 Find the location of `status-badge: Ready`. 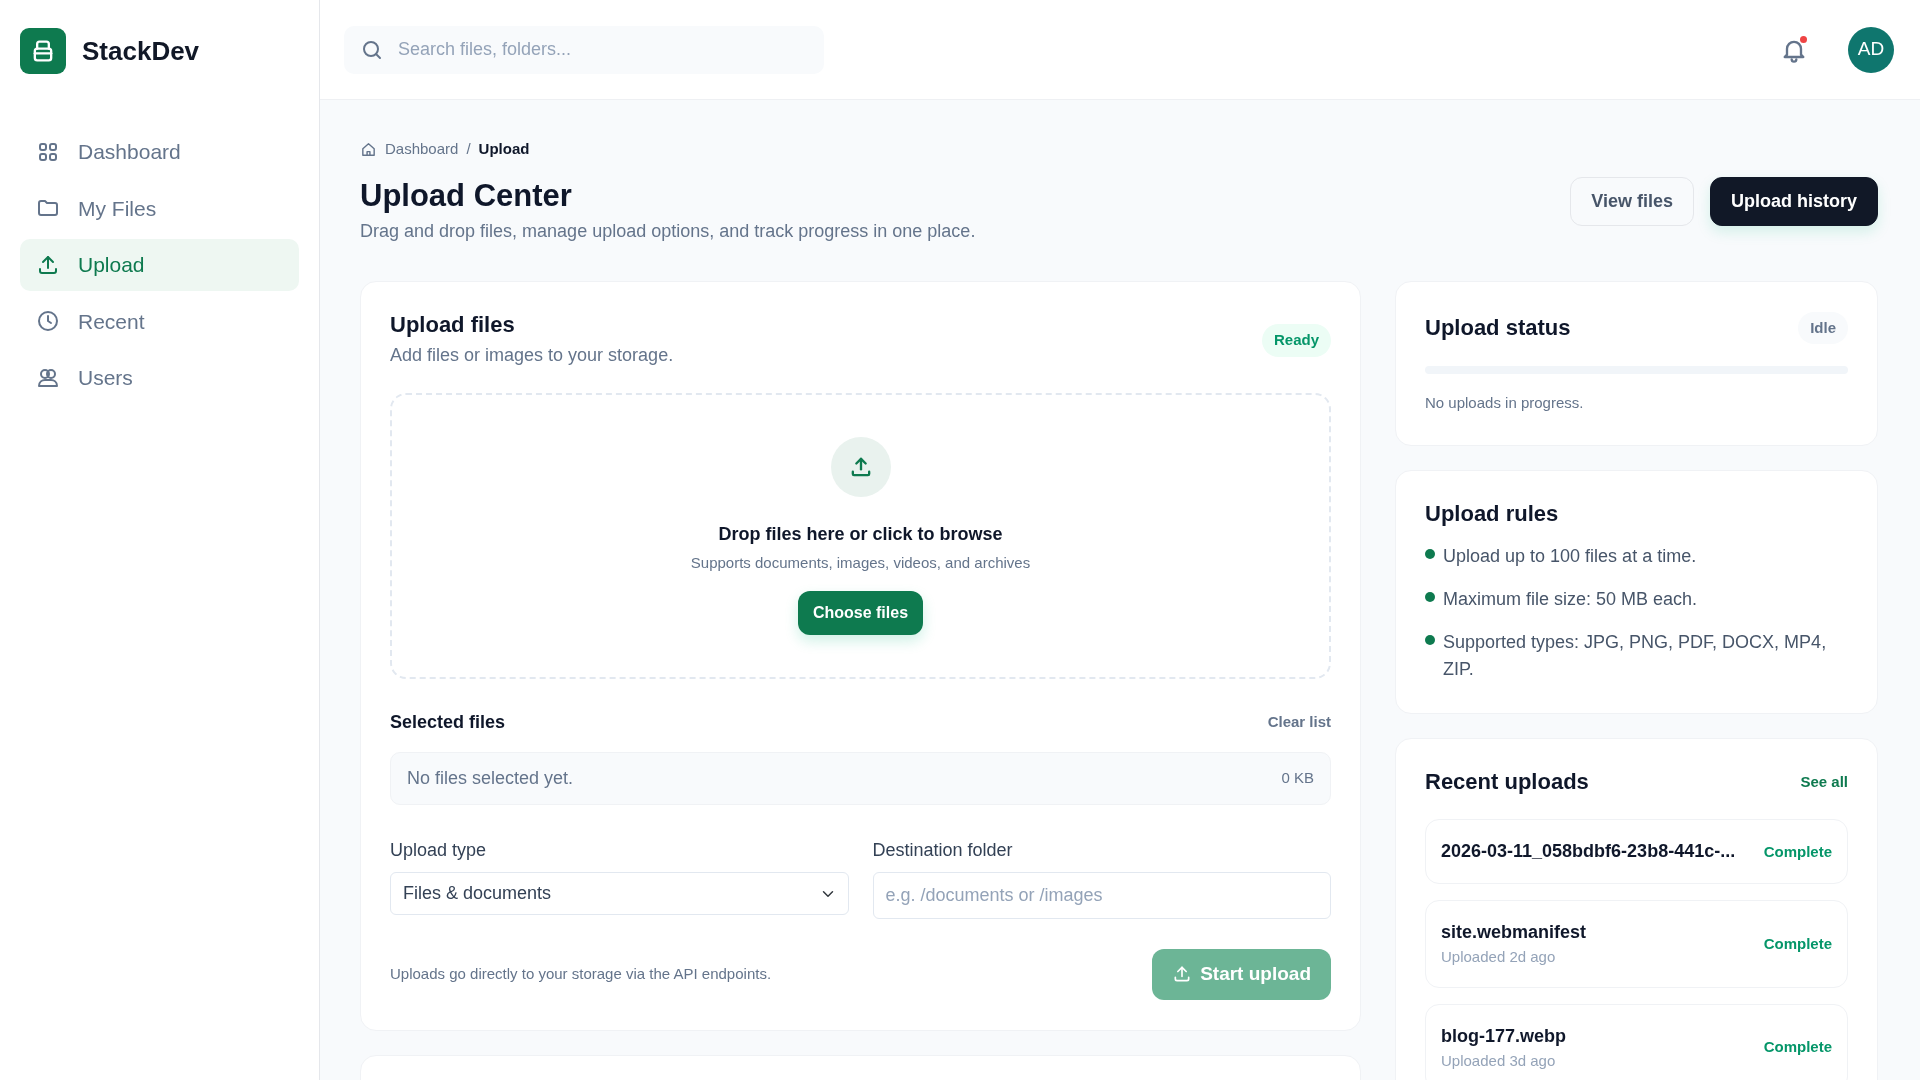

status-badge: Ready is located at coordinates (1296, 340).